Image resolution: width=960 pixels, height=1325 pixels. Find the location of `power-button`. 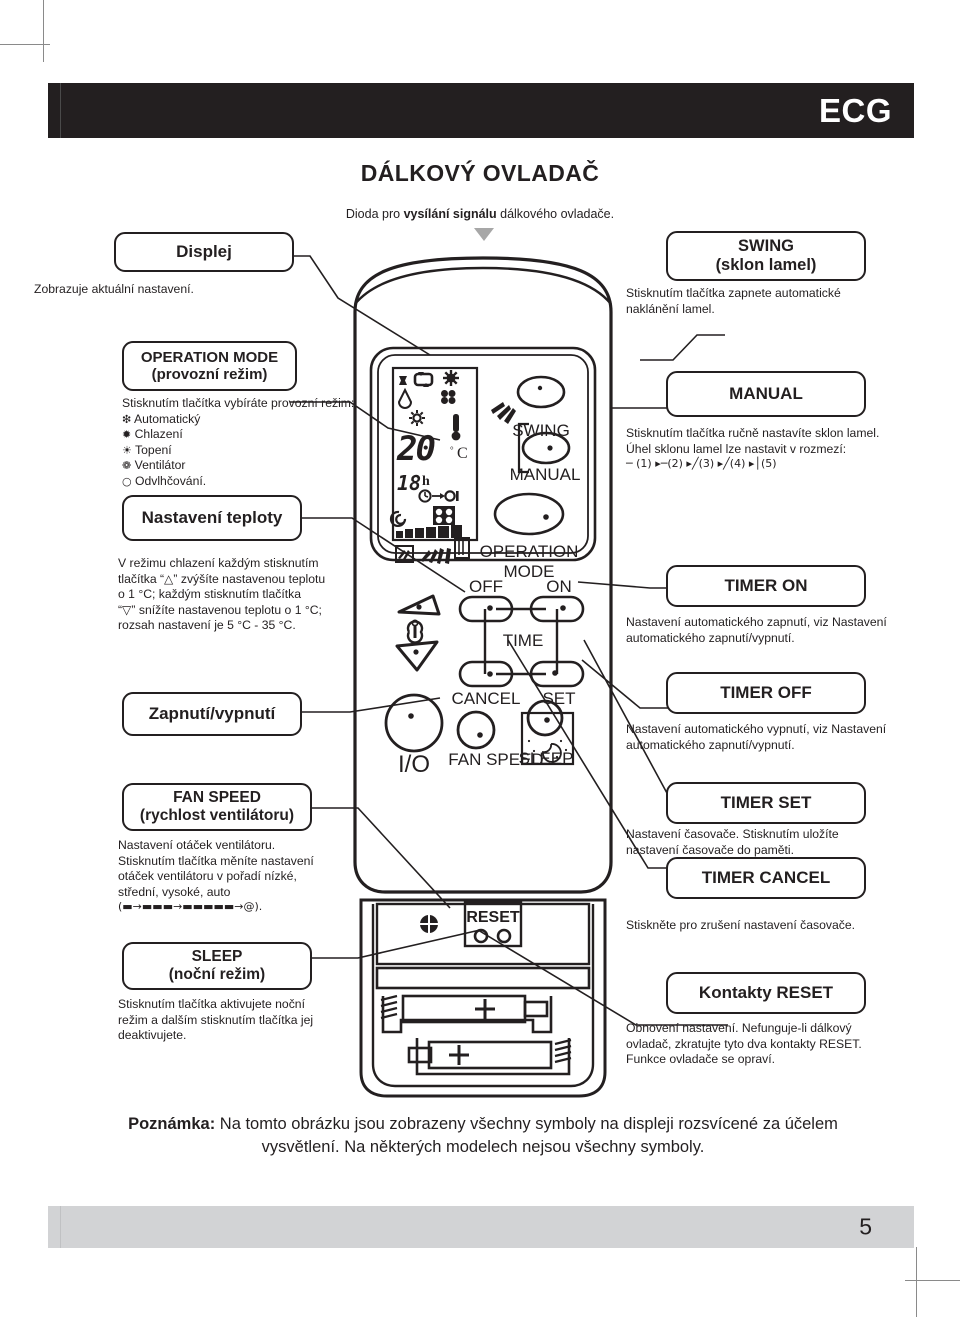

power-button is located at coordinates (414, 723).